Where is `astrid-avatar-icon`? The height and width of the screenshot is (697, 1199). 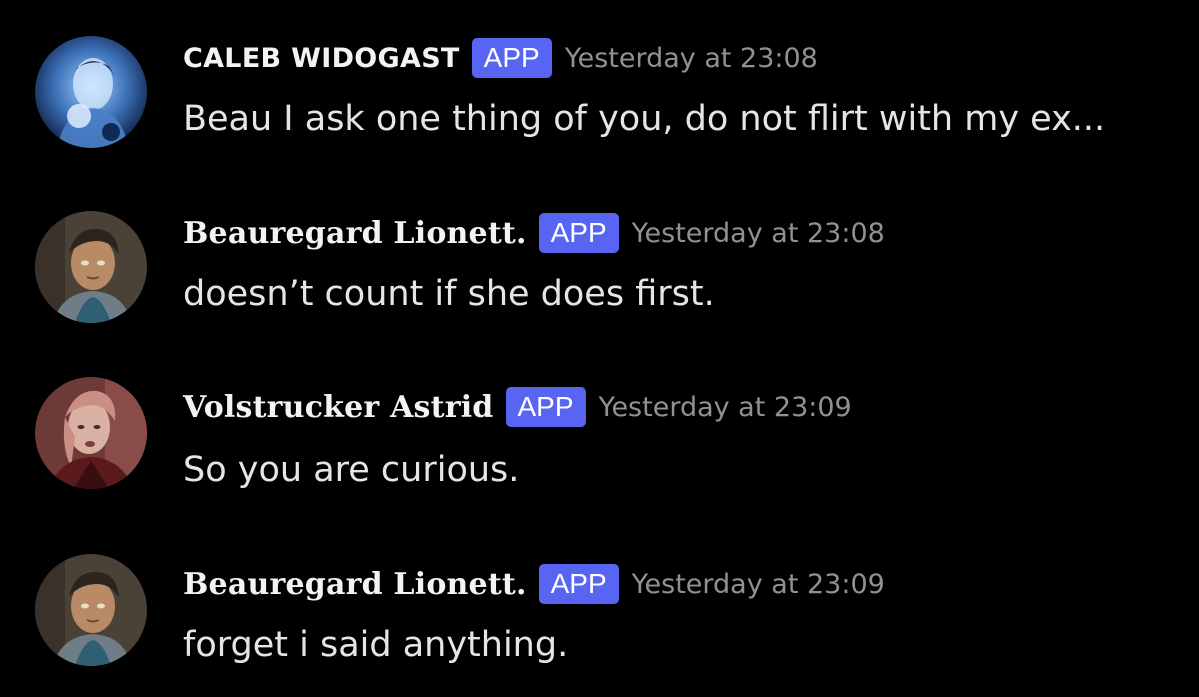
astrid-avatar-icon is located at coordinates (91, 433).